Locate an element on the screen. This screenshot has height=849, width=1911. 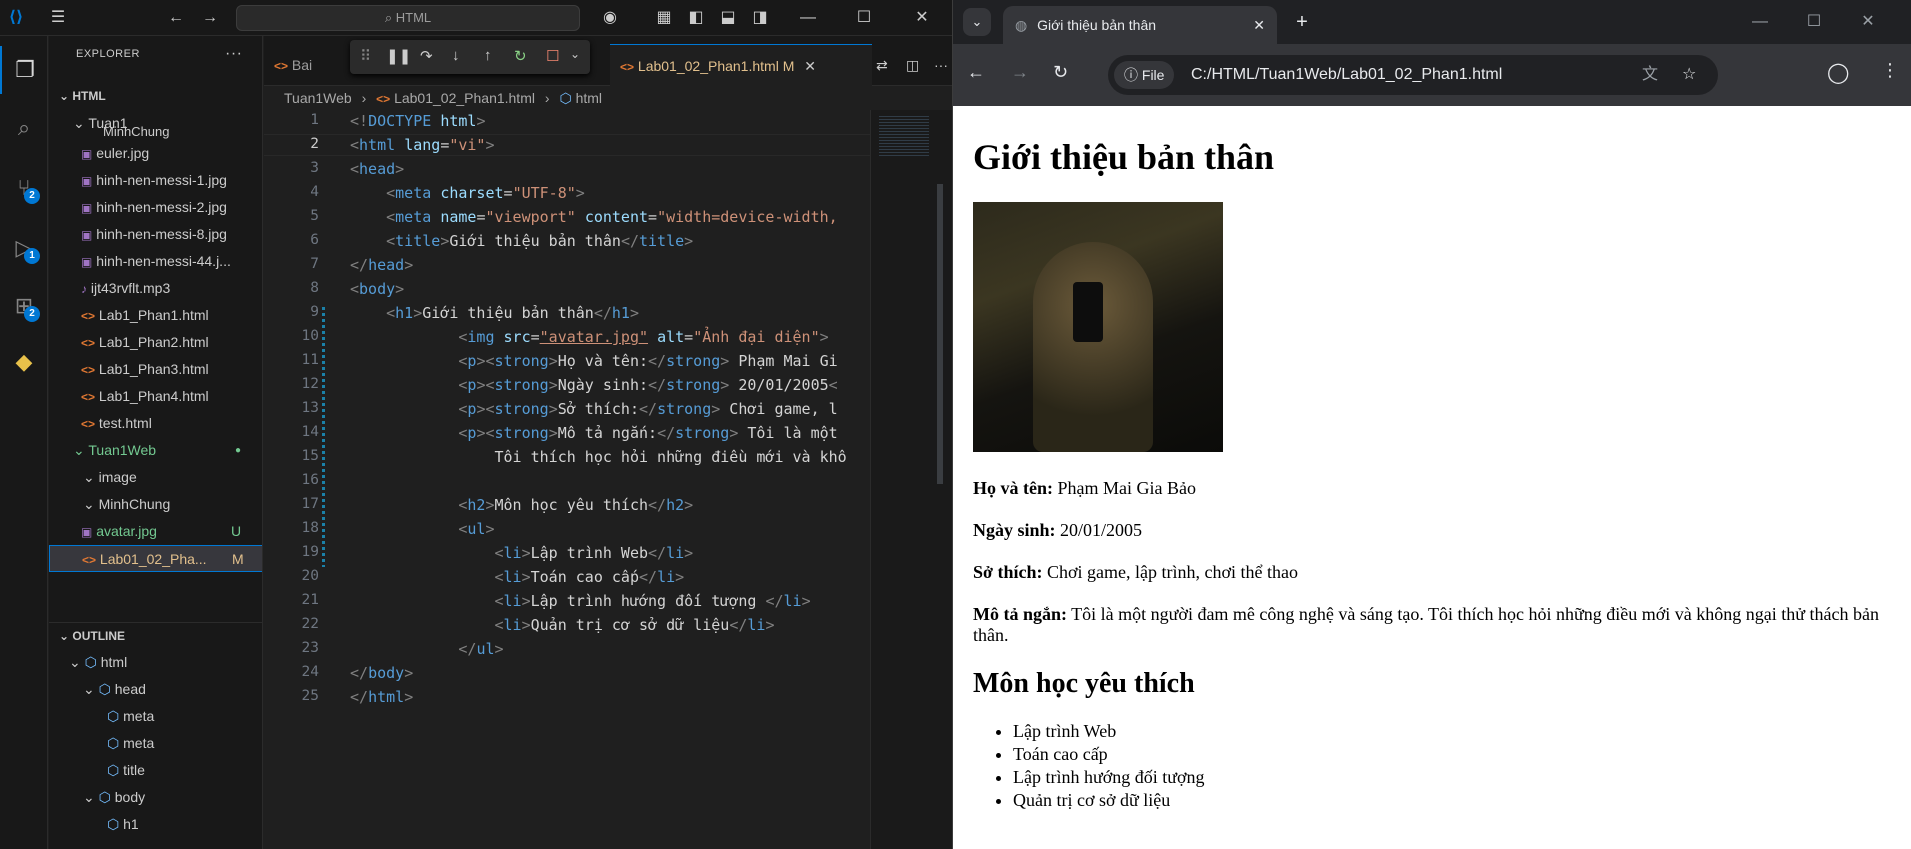
file-label: Lab1_Phan1.html is located at coordinates (153, 315).